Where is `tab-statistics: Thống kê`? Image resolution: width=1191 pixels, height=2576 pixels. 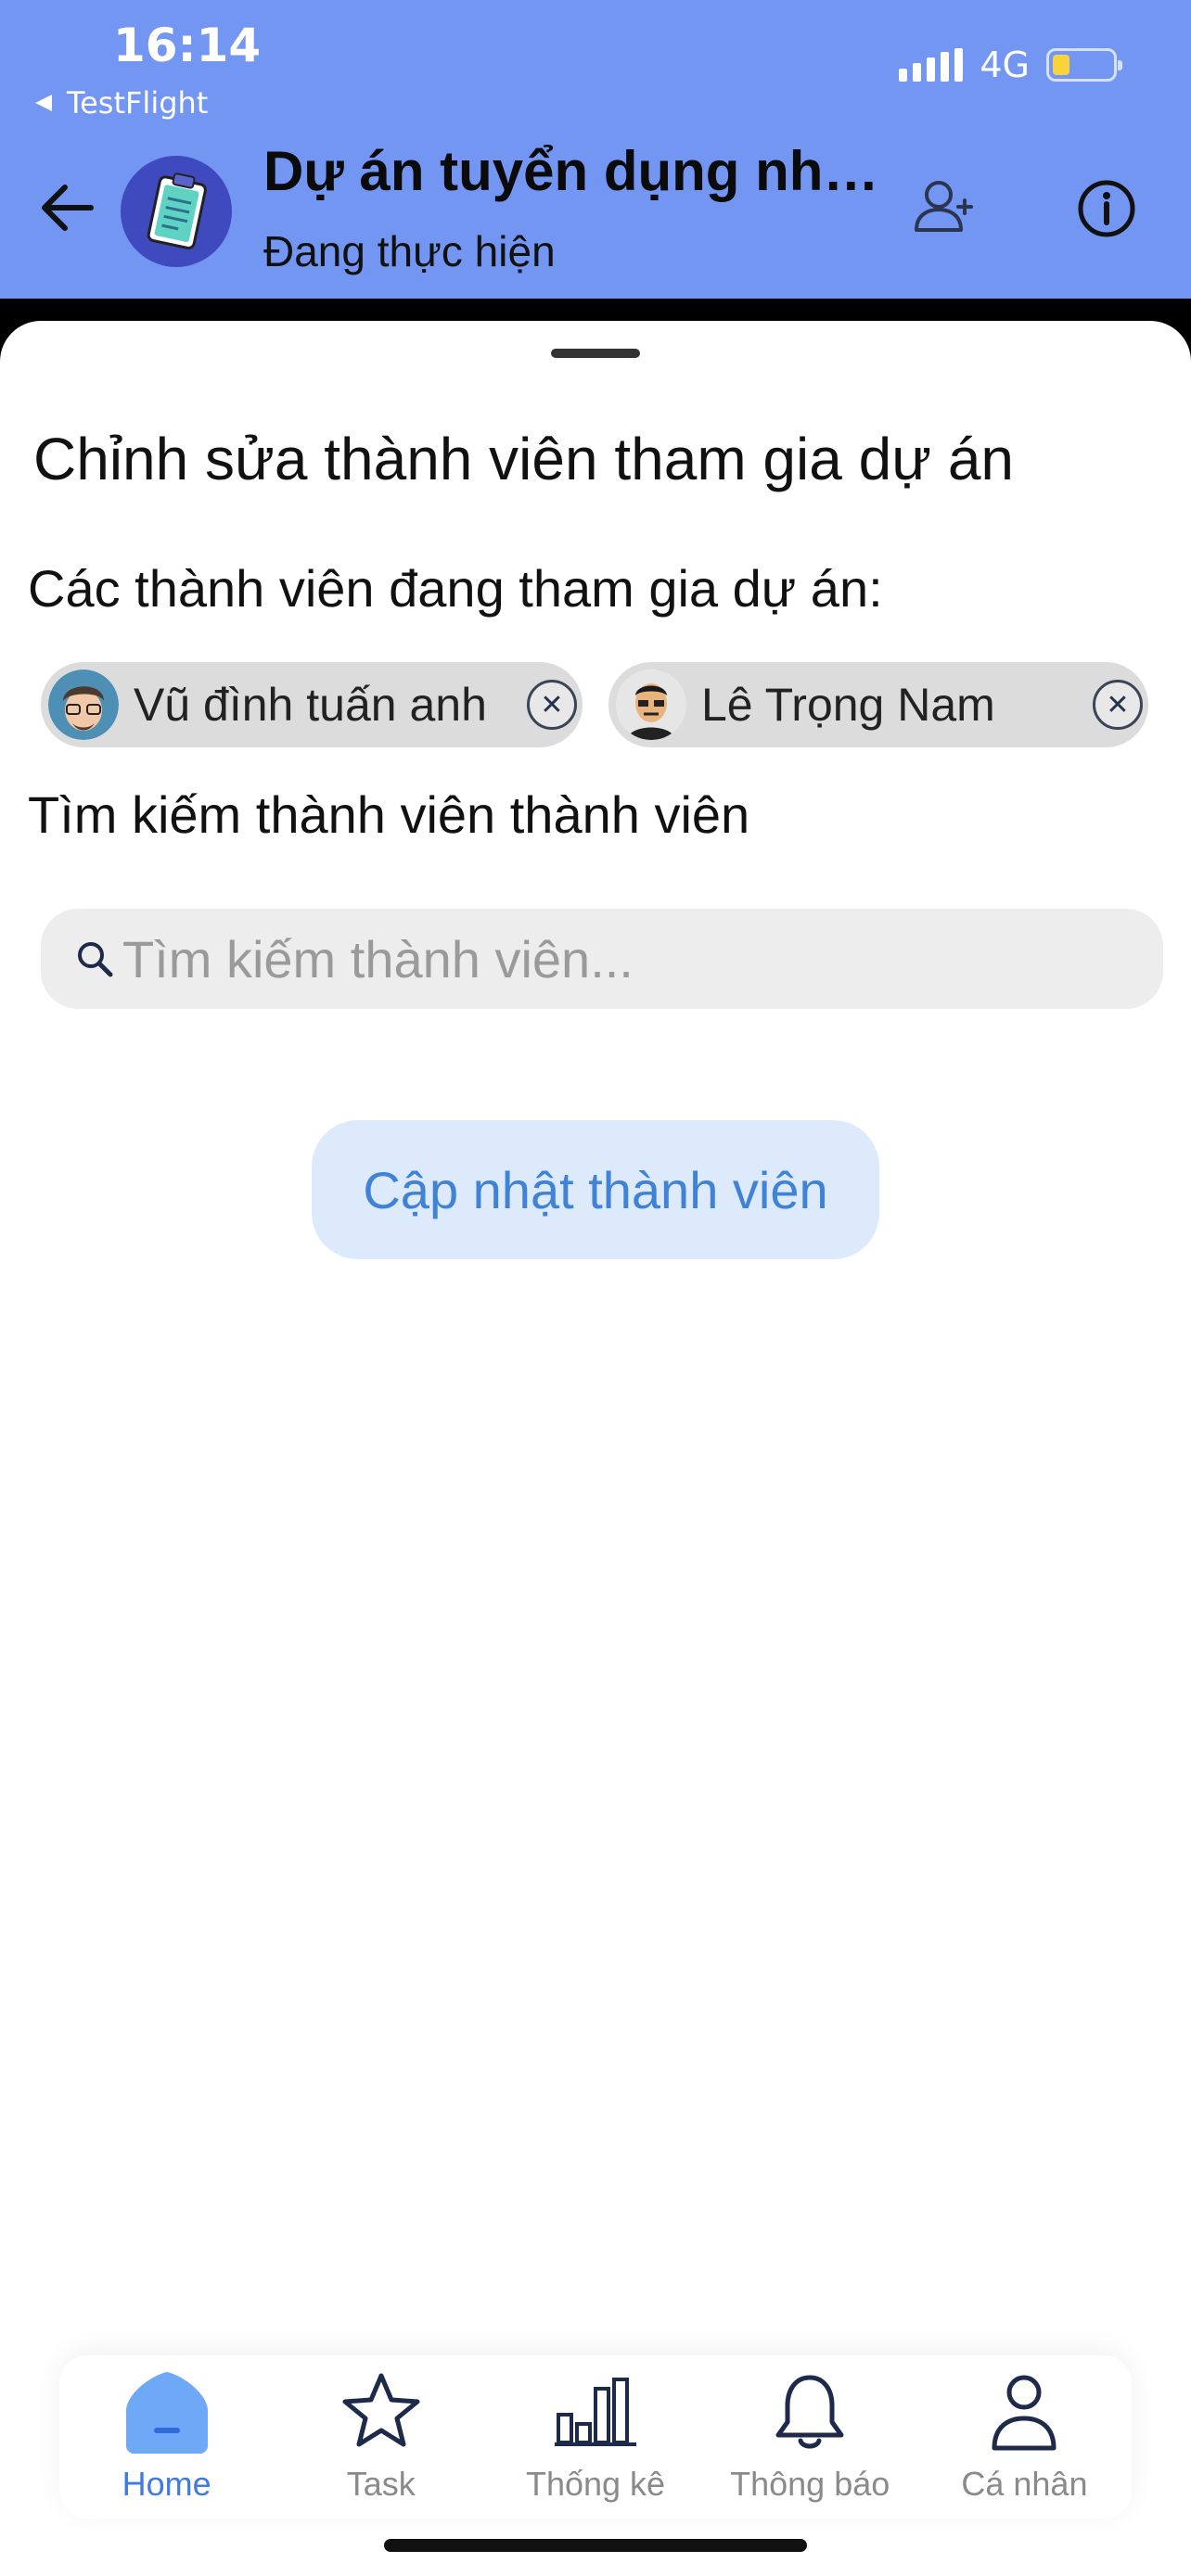 tab-statistics: Thống kê is located at coordinates (595, 2437).